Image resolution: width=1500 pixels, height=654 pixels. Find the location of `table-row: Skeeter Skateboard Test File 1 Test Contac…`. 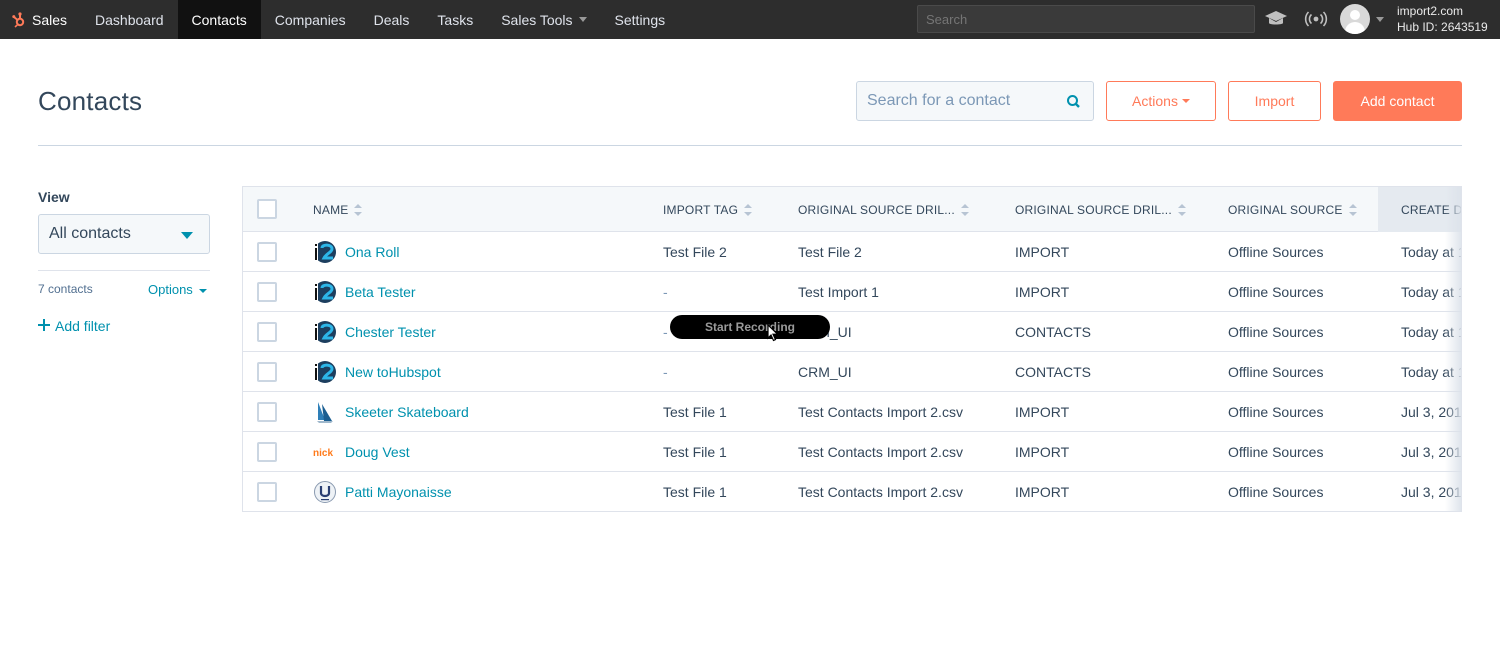

table-row: Skeeter Skateboard Test File 1 Test Contac… is located at coordinates (852, 412).